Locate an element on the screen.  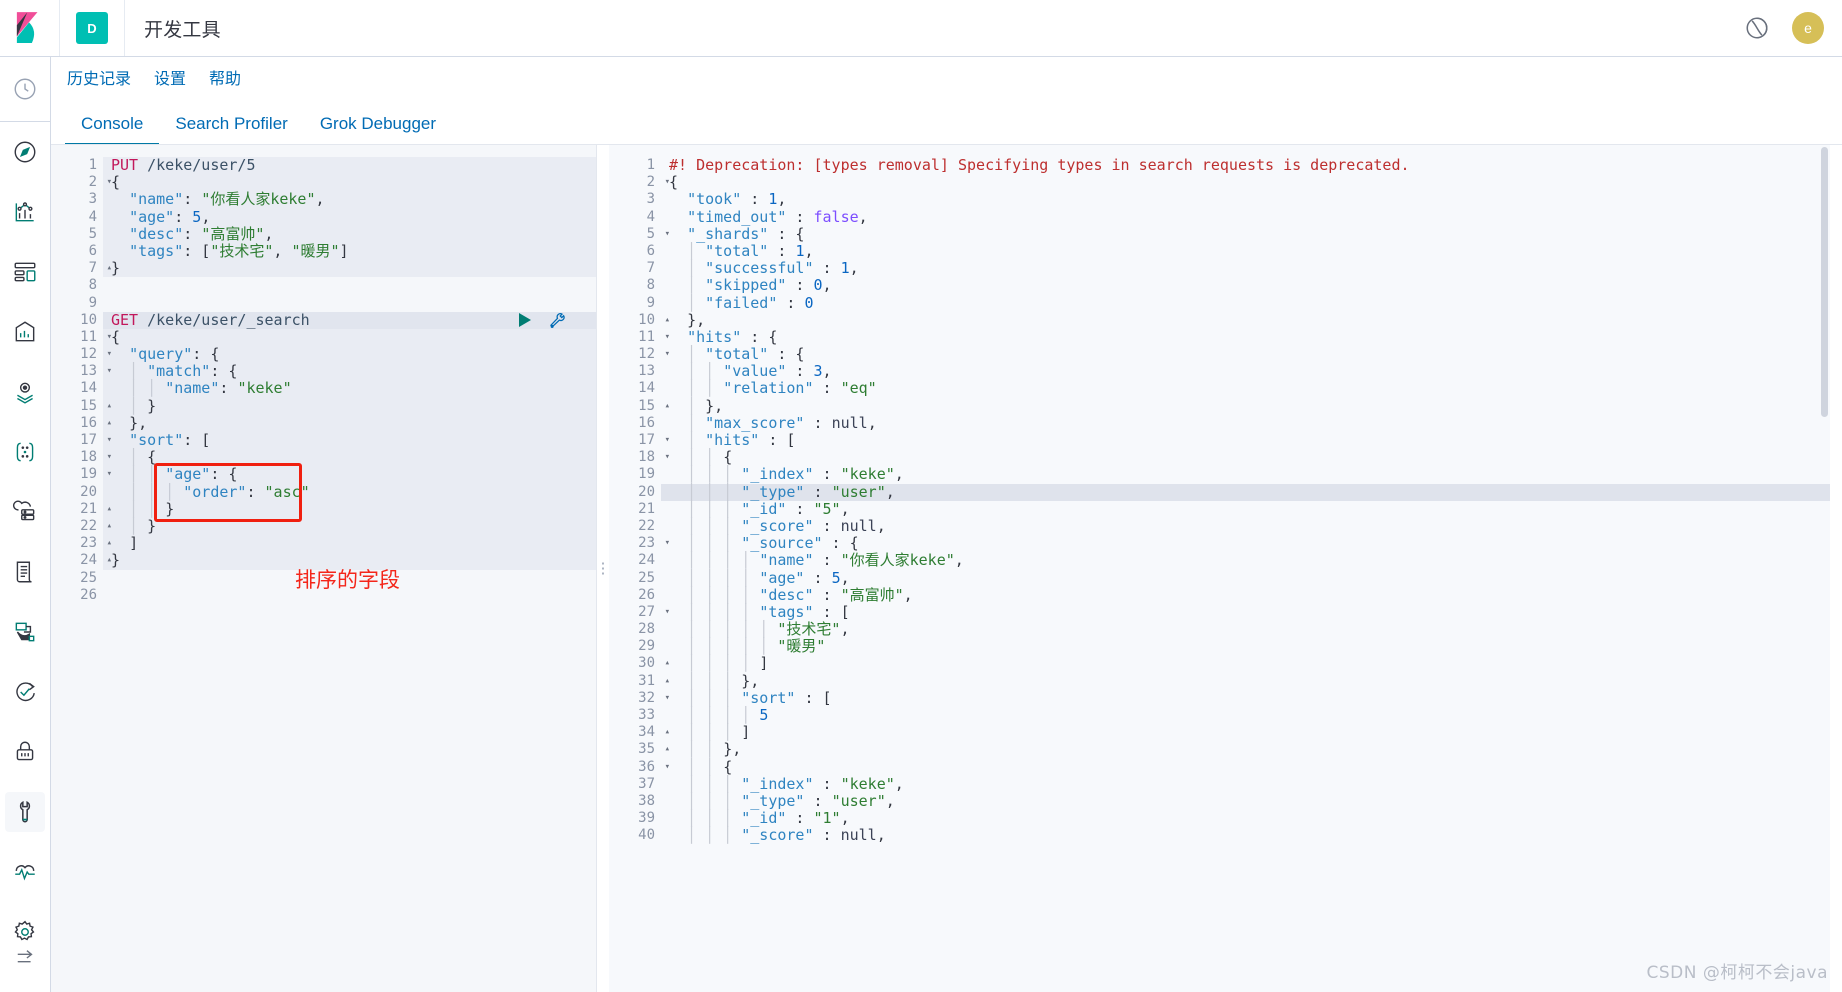
subnav-item-history: 历史记录 is located at coordinates (99, 77).